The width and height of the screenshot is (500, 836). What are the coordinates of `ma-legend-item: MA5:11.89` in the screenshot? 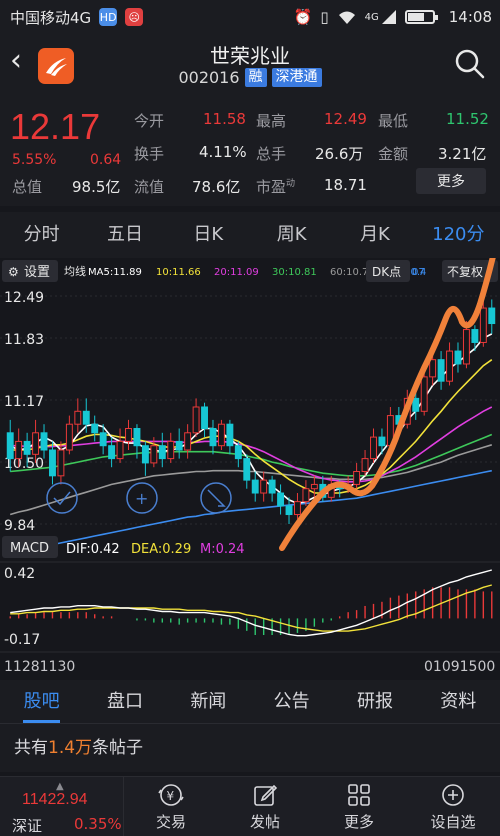 It's located at (115, 272).